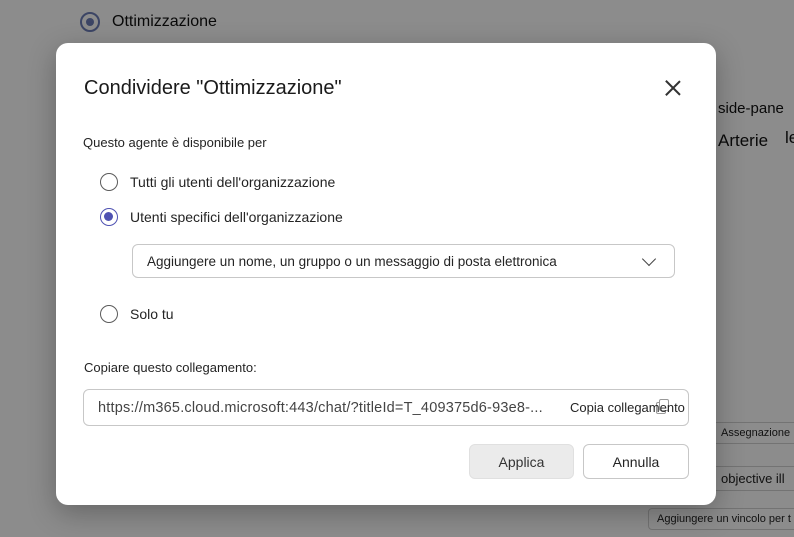  I want to click on option-all-users: Tutti gli utenti dell'organizzazione, so click(217, 182).